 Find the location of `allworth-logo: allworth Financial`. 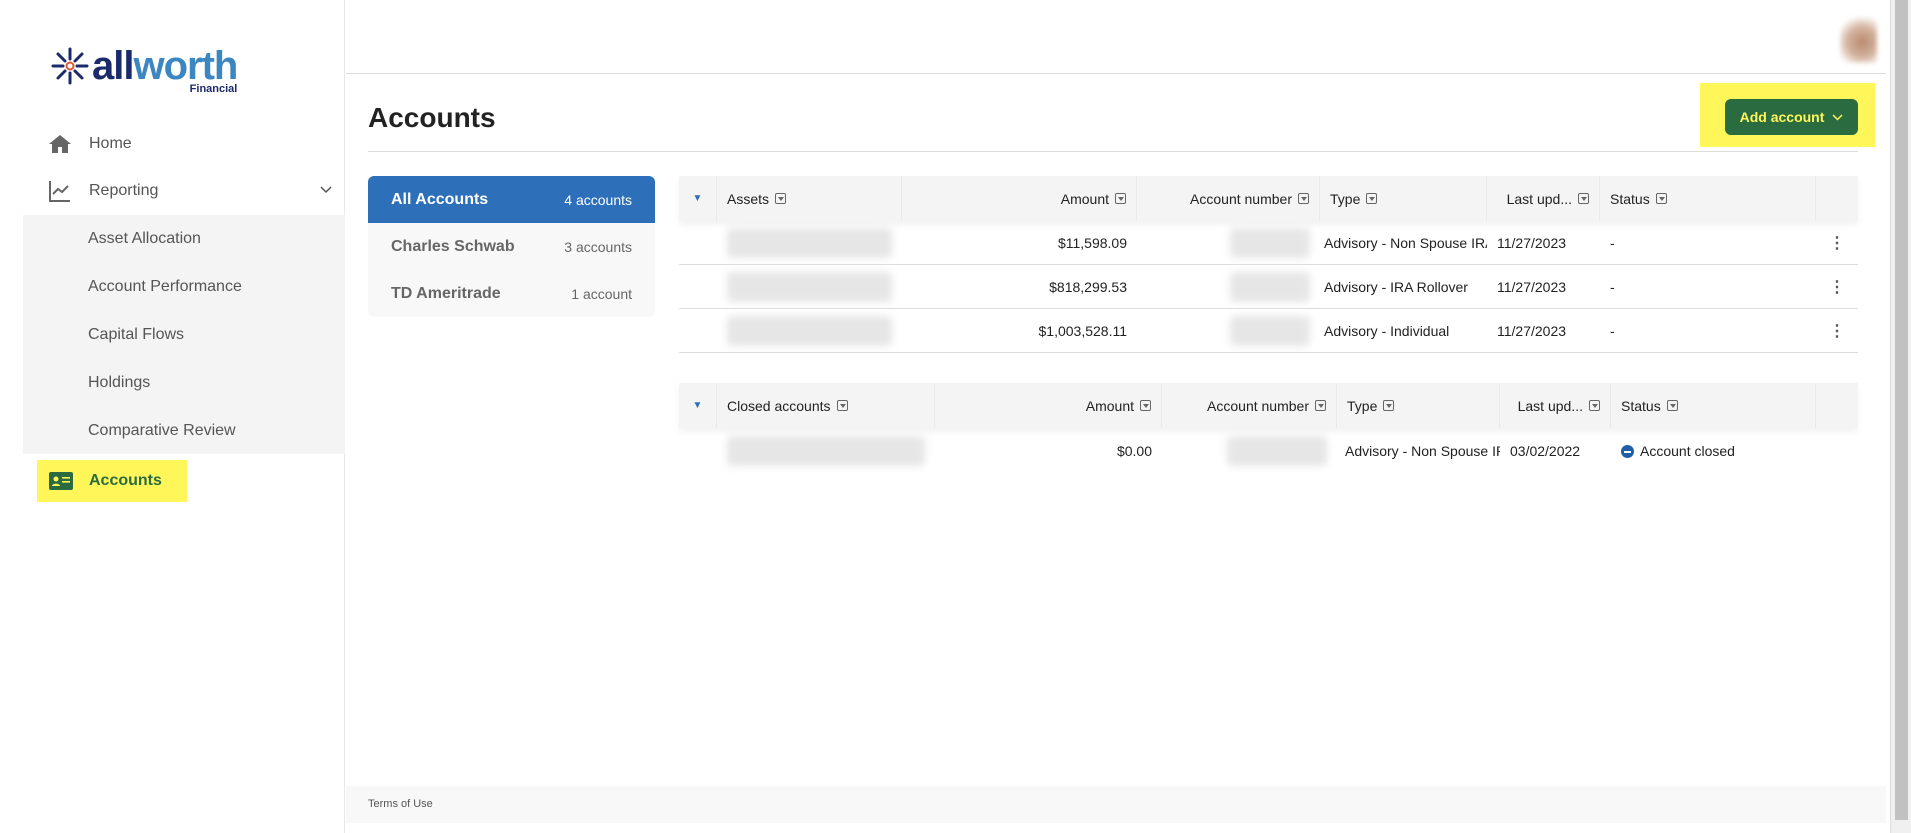

allworth-logo: allworth Financial is located at coordinates (144, 69).